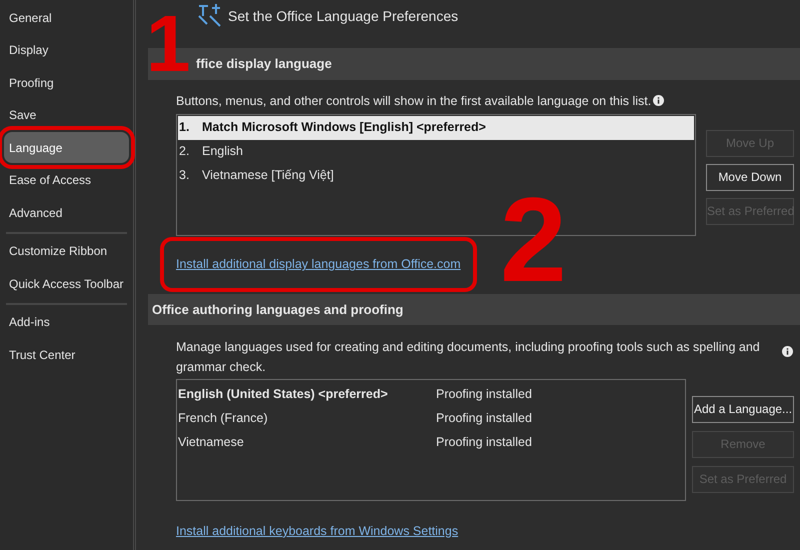  I want to click on language-name: Vietnamese, so click(211, 443).